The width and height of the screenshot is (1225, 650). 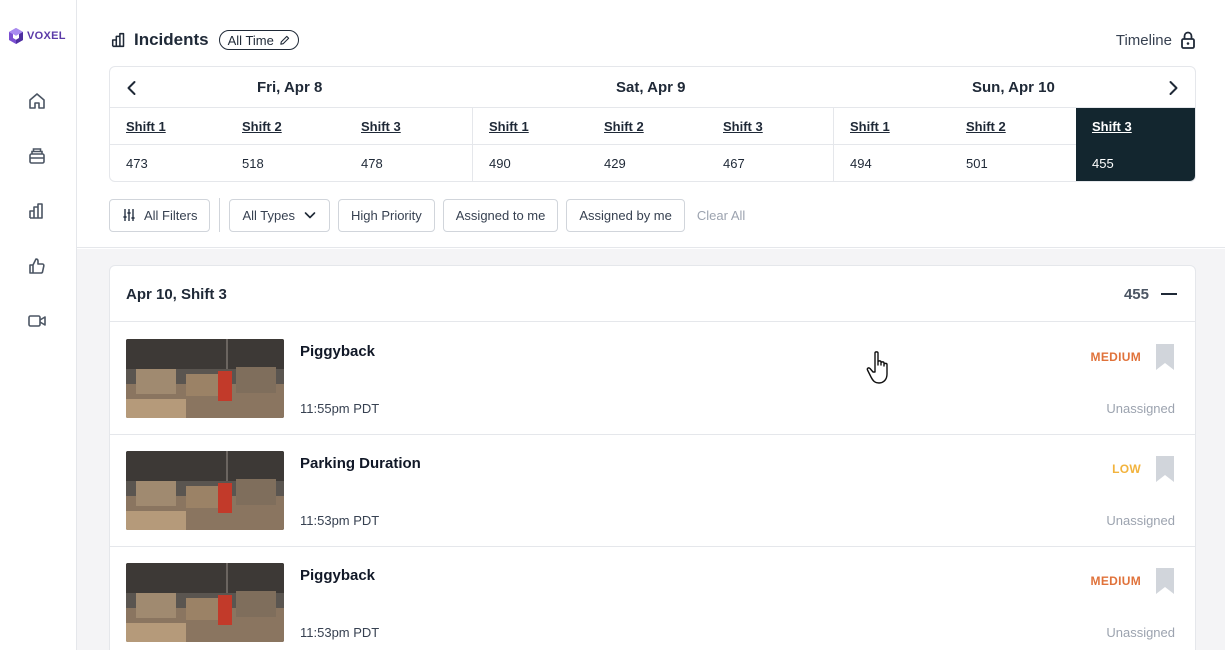 What do you see at coordinates (171, 215) in the screenshot?
I see `all-filters-label: All Filters` at bounding box center [171, 215].